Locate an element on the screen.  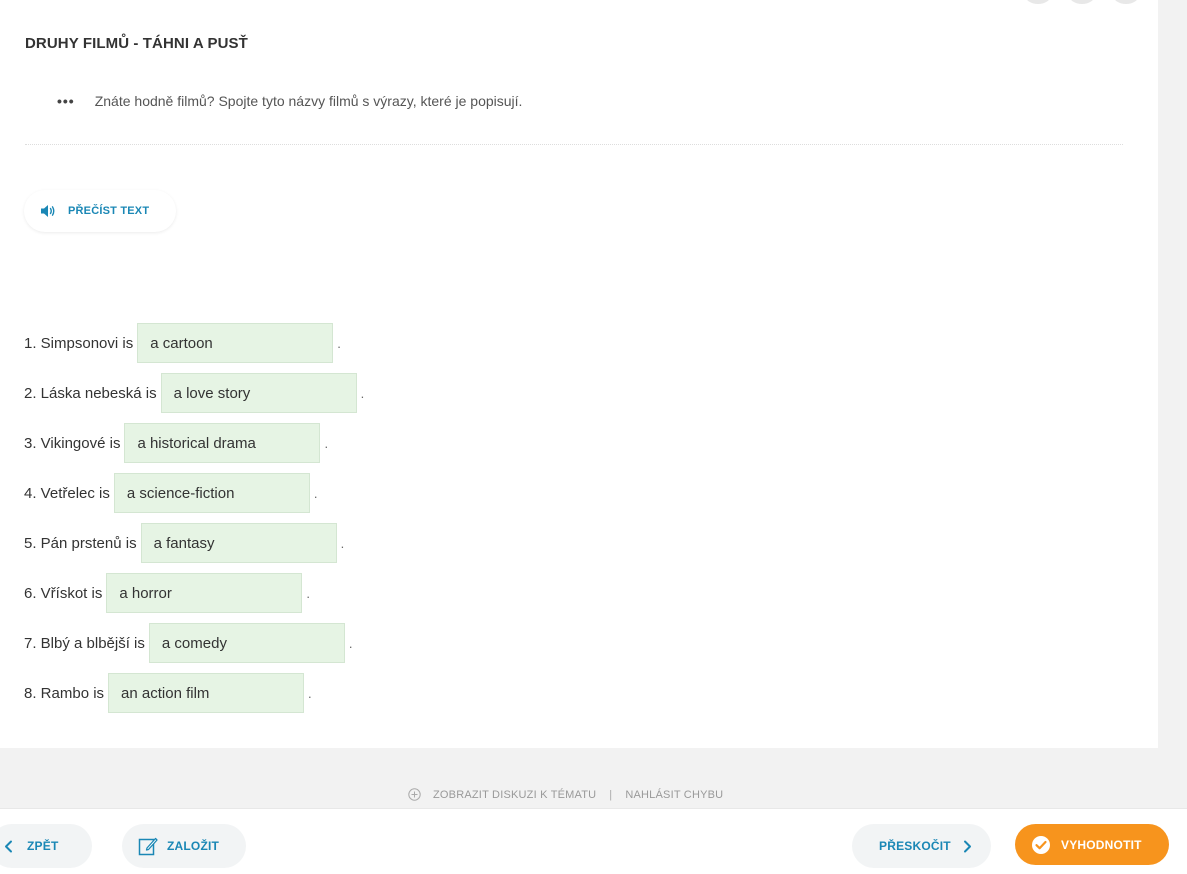
evaluate-button: VYHODNOTIT is located at coordinates (1092, 844).